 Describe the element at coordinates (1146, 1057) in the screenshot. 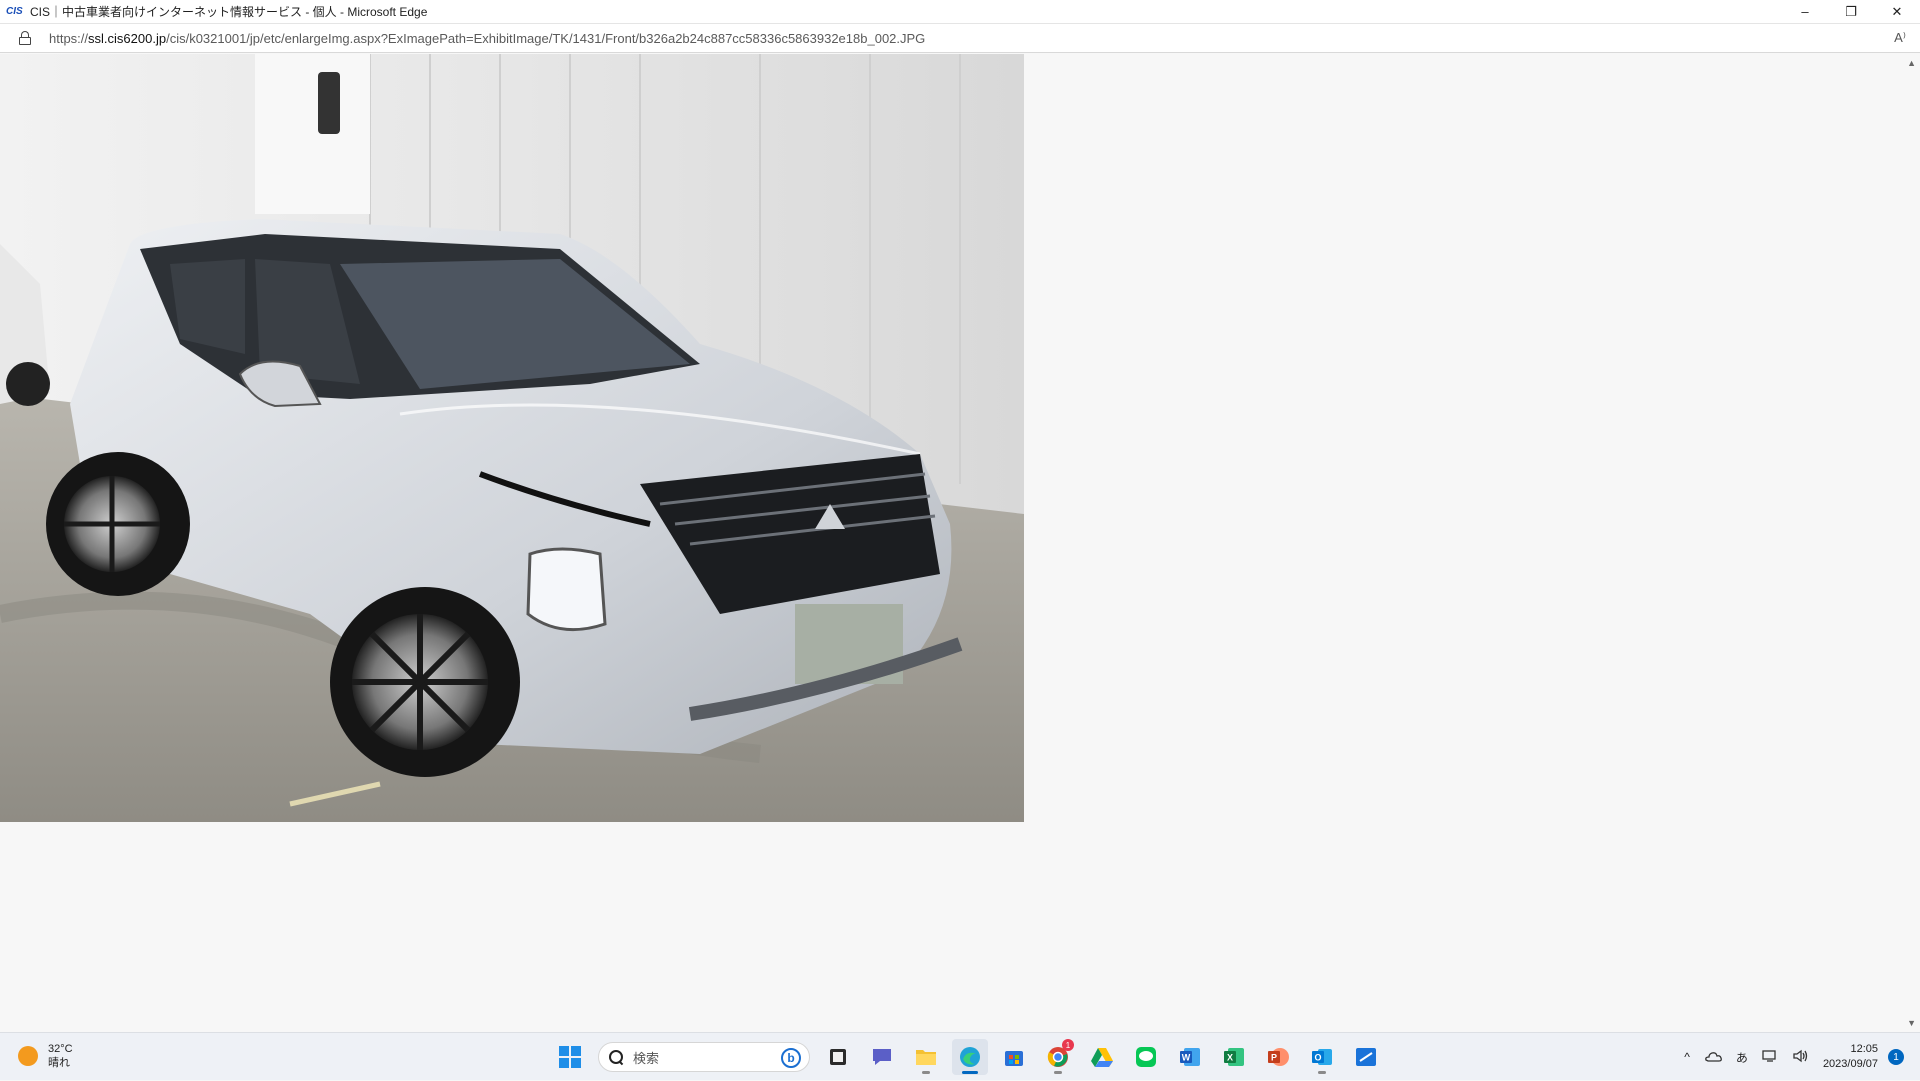

I see `line-icon` at that location.